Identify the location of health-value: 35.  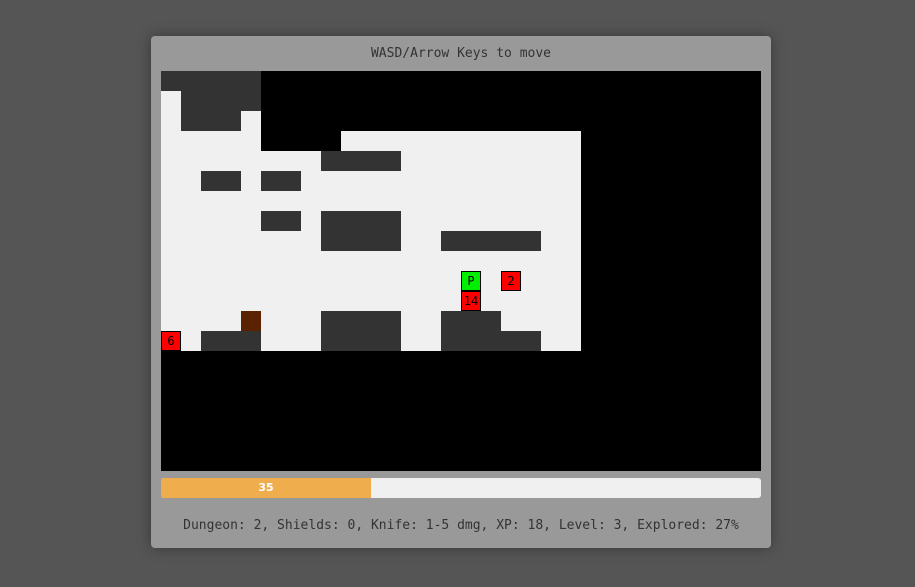
(266, 487).